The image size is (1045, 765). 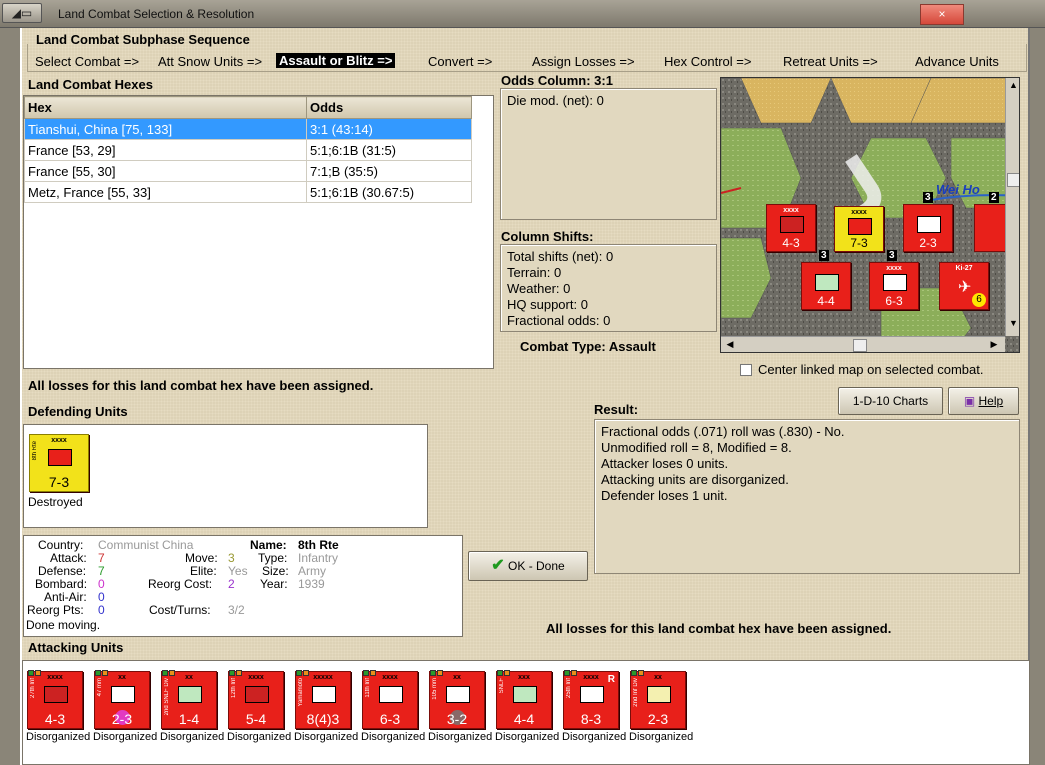 What do you see at coordinates (894, 286) in the screenshot?
I see `map-counter: xxxx 6-3` at bounding box center [894, 286].